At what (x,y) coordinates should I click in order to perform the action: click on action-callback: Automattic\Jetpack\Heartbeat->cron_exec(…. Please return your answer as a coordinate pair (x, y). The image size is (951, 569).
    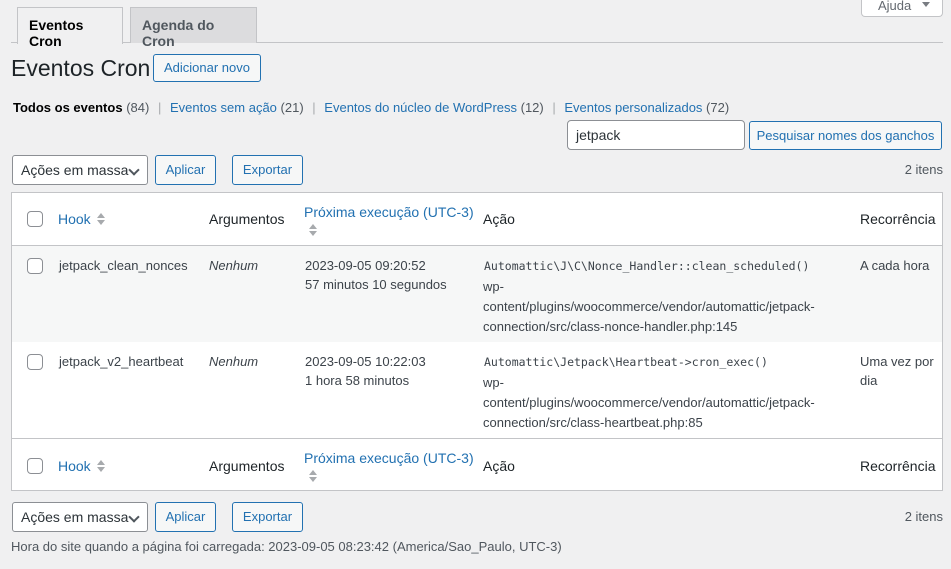
    Looking at the image, I should click on (626, 362).